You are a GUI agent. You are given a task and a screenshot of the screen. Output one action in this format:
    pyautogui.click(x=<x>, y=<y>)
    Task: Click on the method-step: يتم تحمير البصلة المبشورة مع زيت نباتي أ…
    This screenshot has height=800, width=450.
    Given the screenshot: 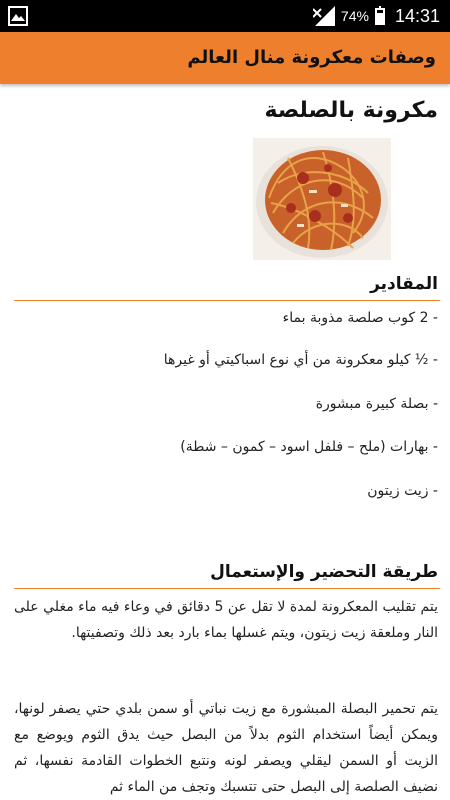 What is the action you would take?
    pyautogui.click(x=226, y=748)
    